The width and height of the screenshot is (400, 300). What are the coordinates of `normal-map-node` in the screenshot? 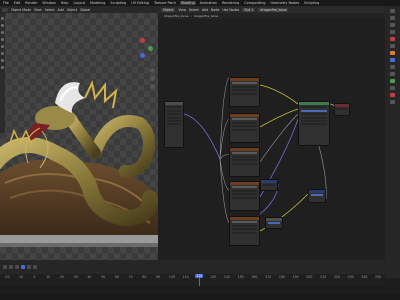 It's located at (317, 196).